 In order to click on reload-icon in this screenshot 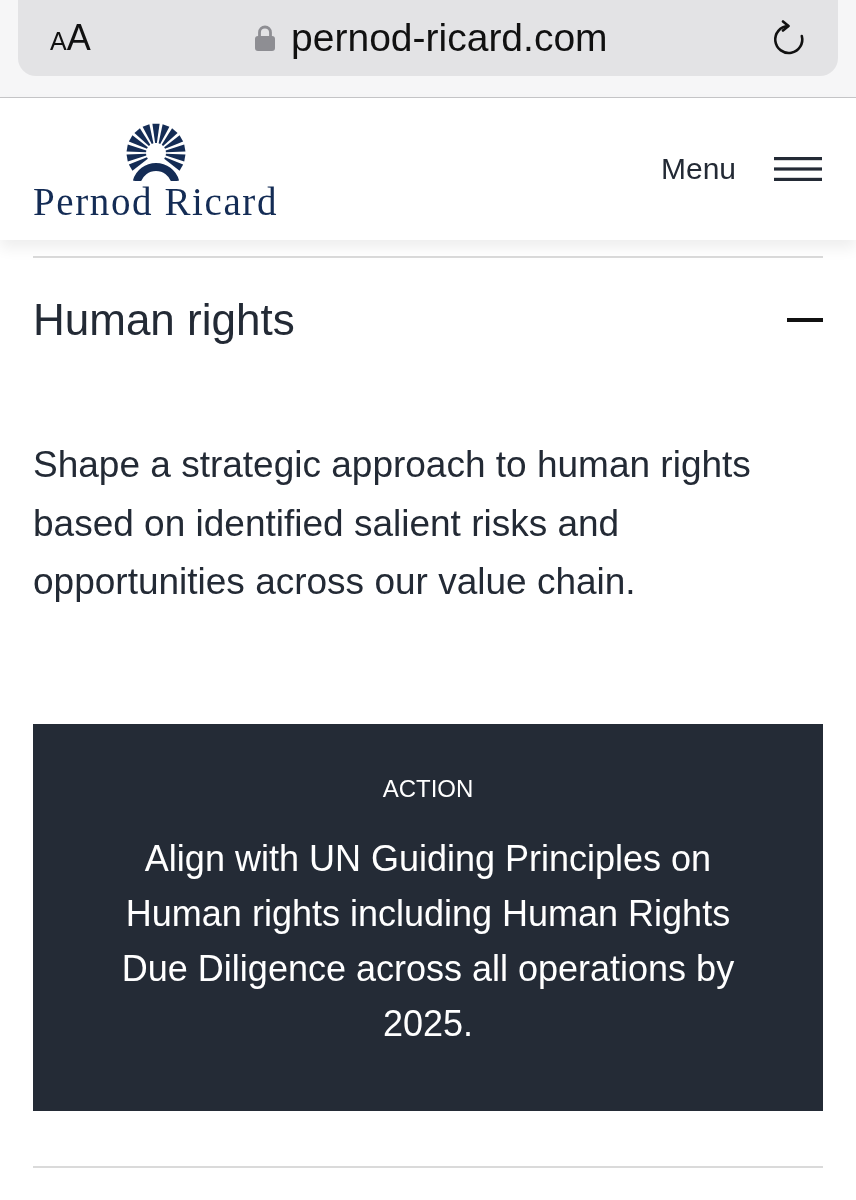, I will do `click(789, 38)`.